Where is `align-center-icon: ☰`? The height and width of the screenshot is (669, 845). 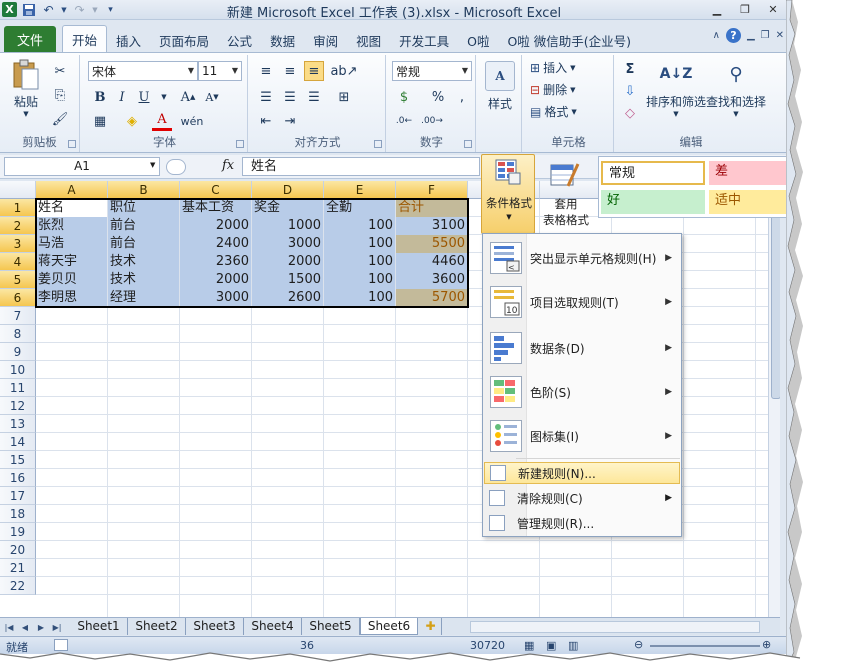 align-center-icon: ☰ is located at coordinates (290, 97).